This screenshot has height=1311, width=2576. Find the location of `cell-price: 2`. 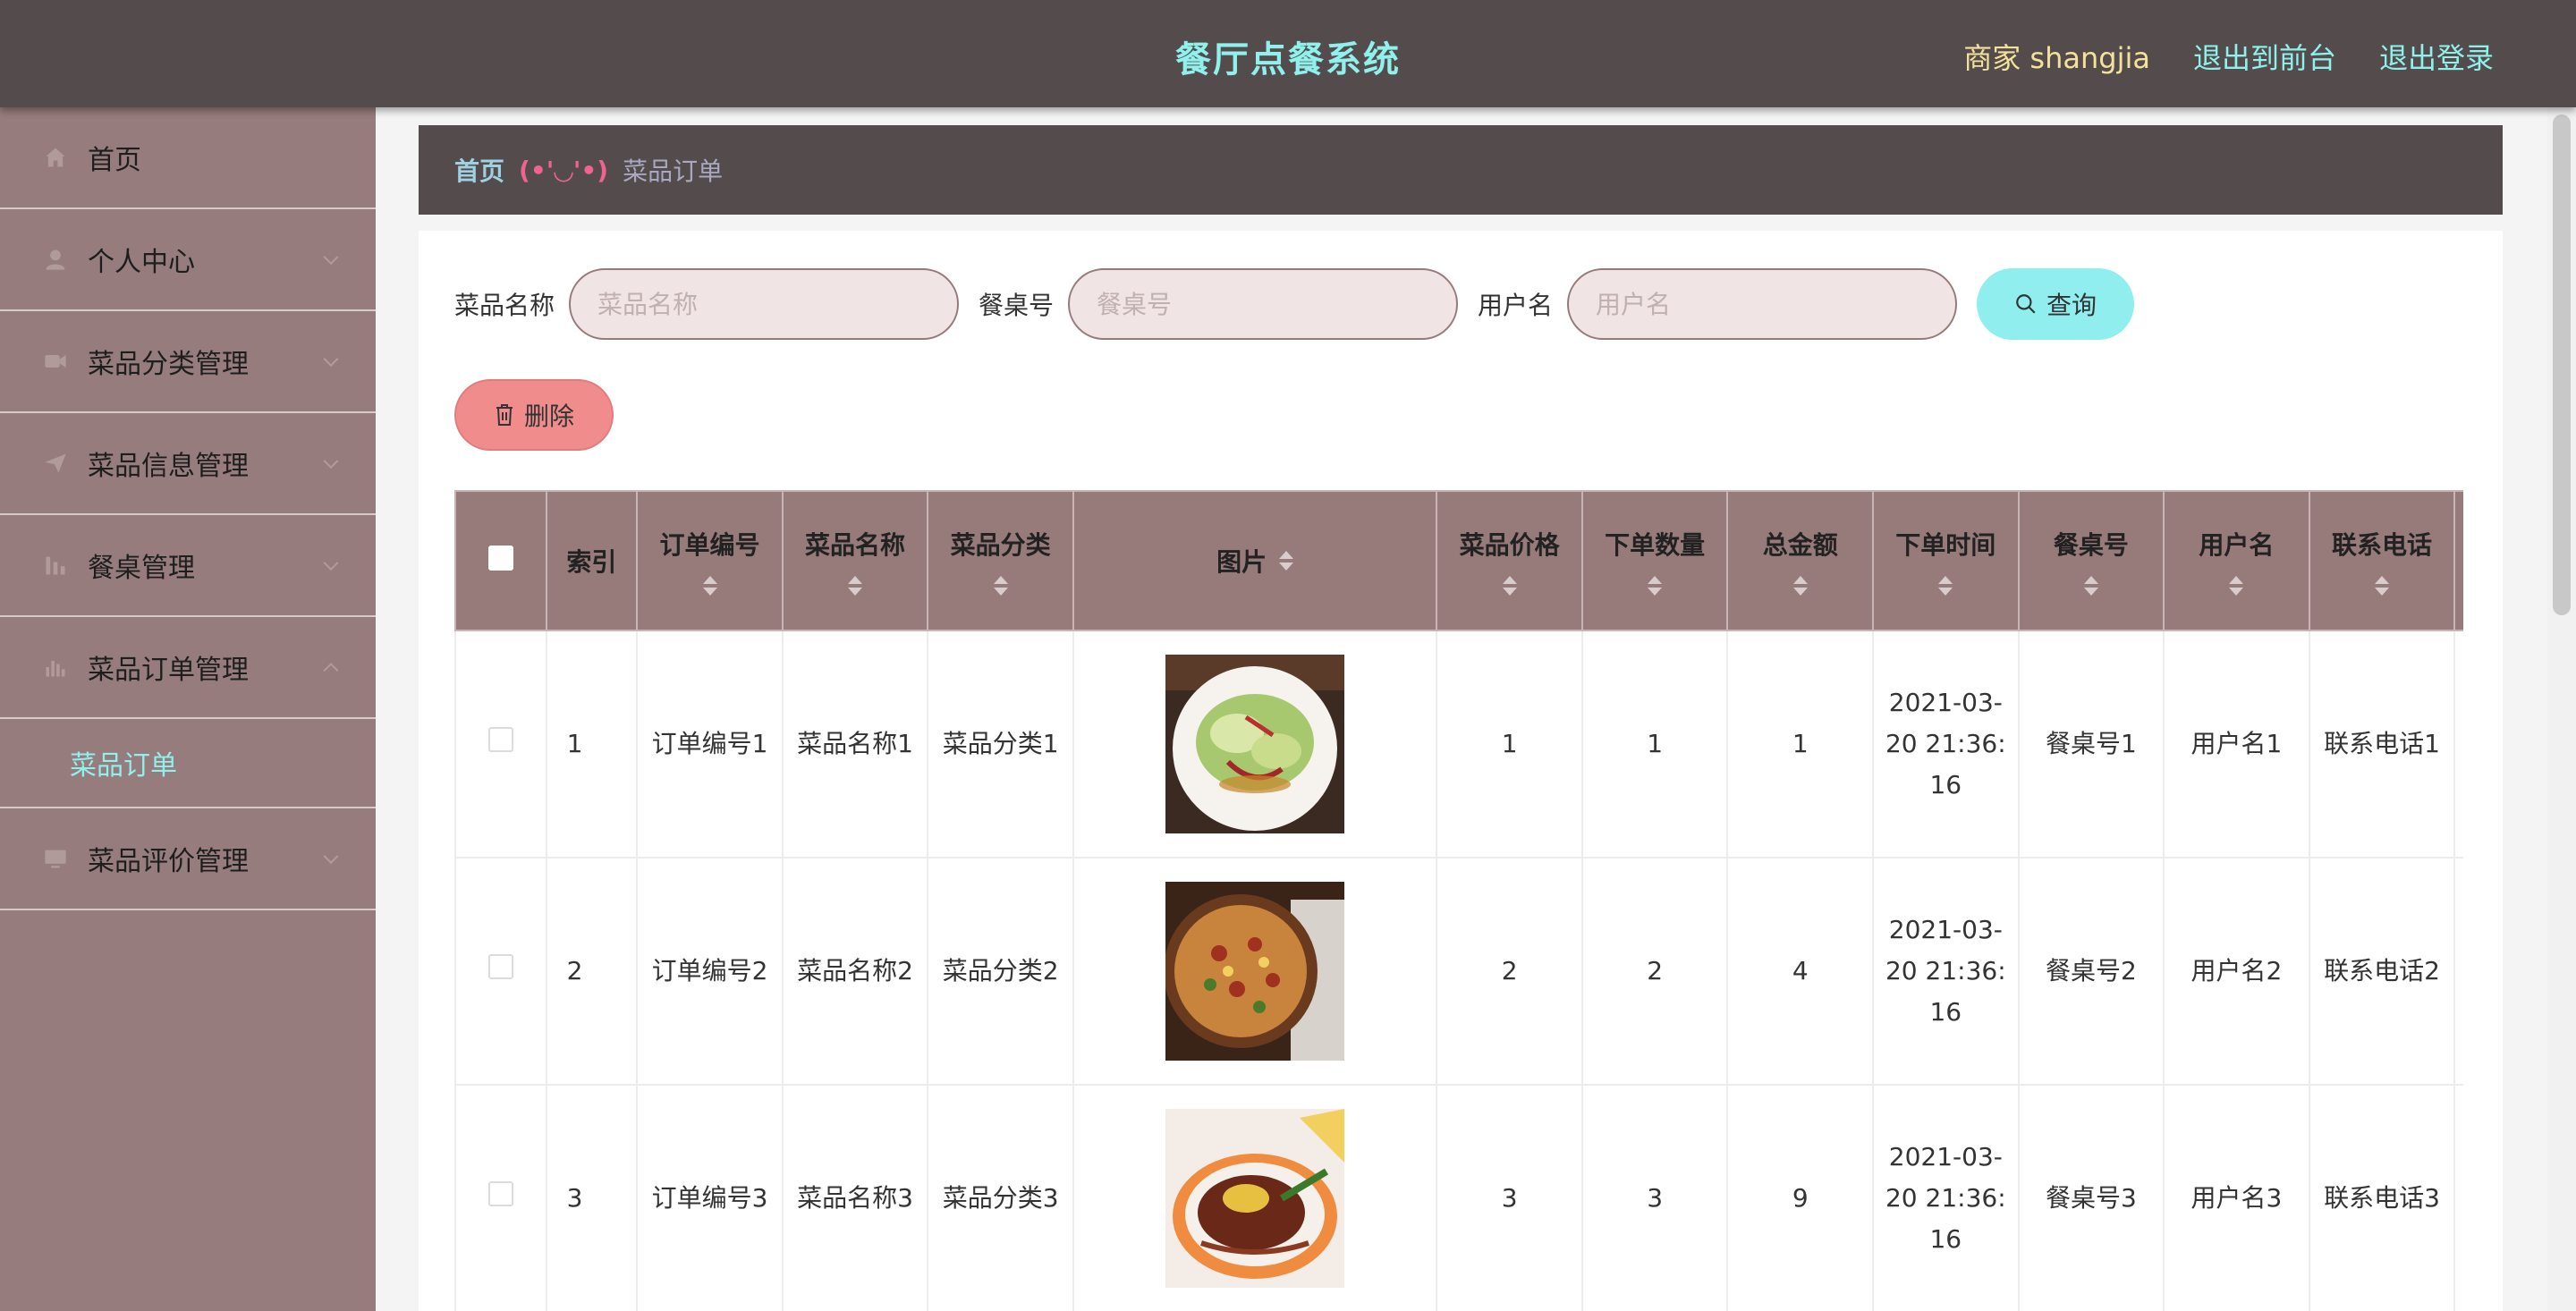

cell-price: 2 is located at coordinates (1509, 971).